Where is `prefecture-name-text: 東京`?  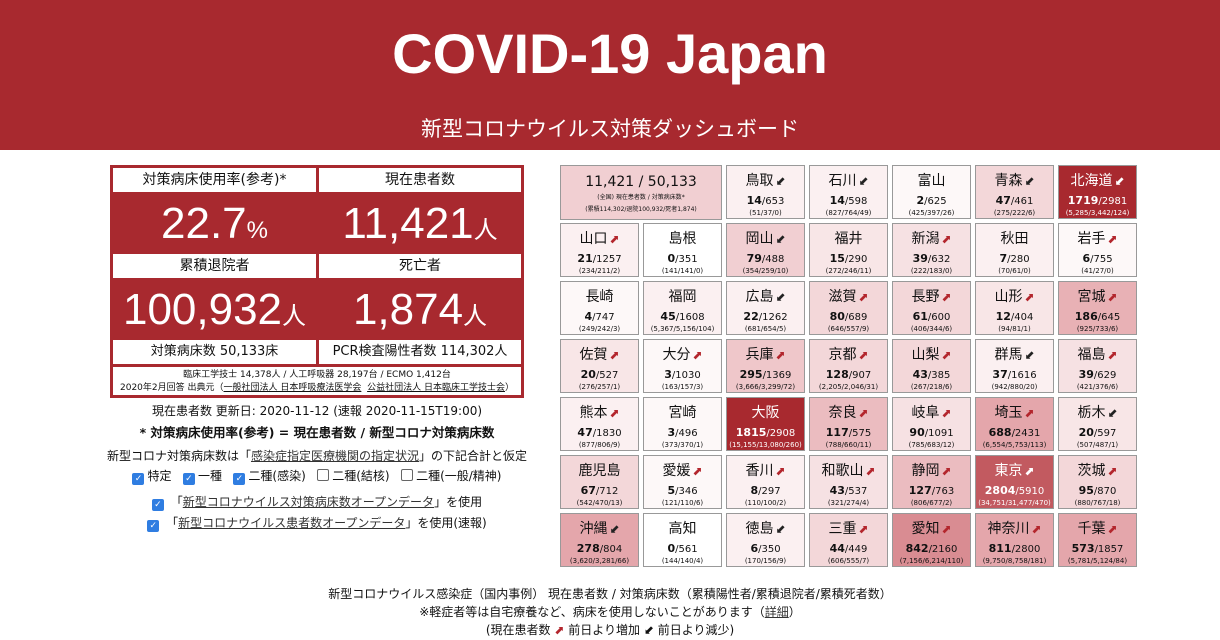
prefecture-name-text: 東京 is located at coordinates (1008, 471).